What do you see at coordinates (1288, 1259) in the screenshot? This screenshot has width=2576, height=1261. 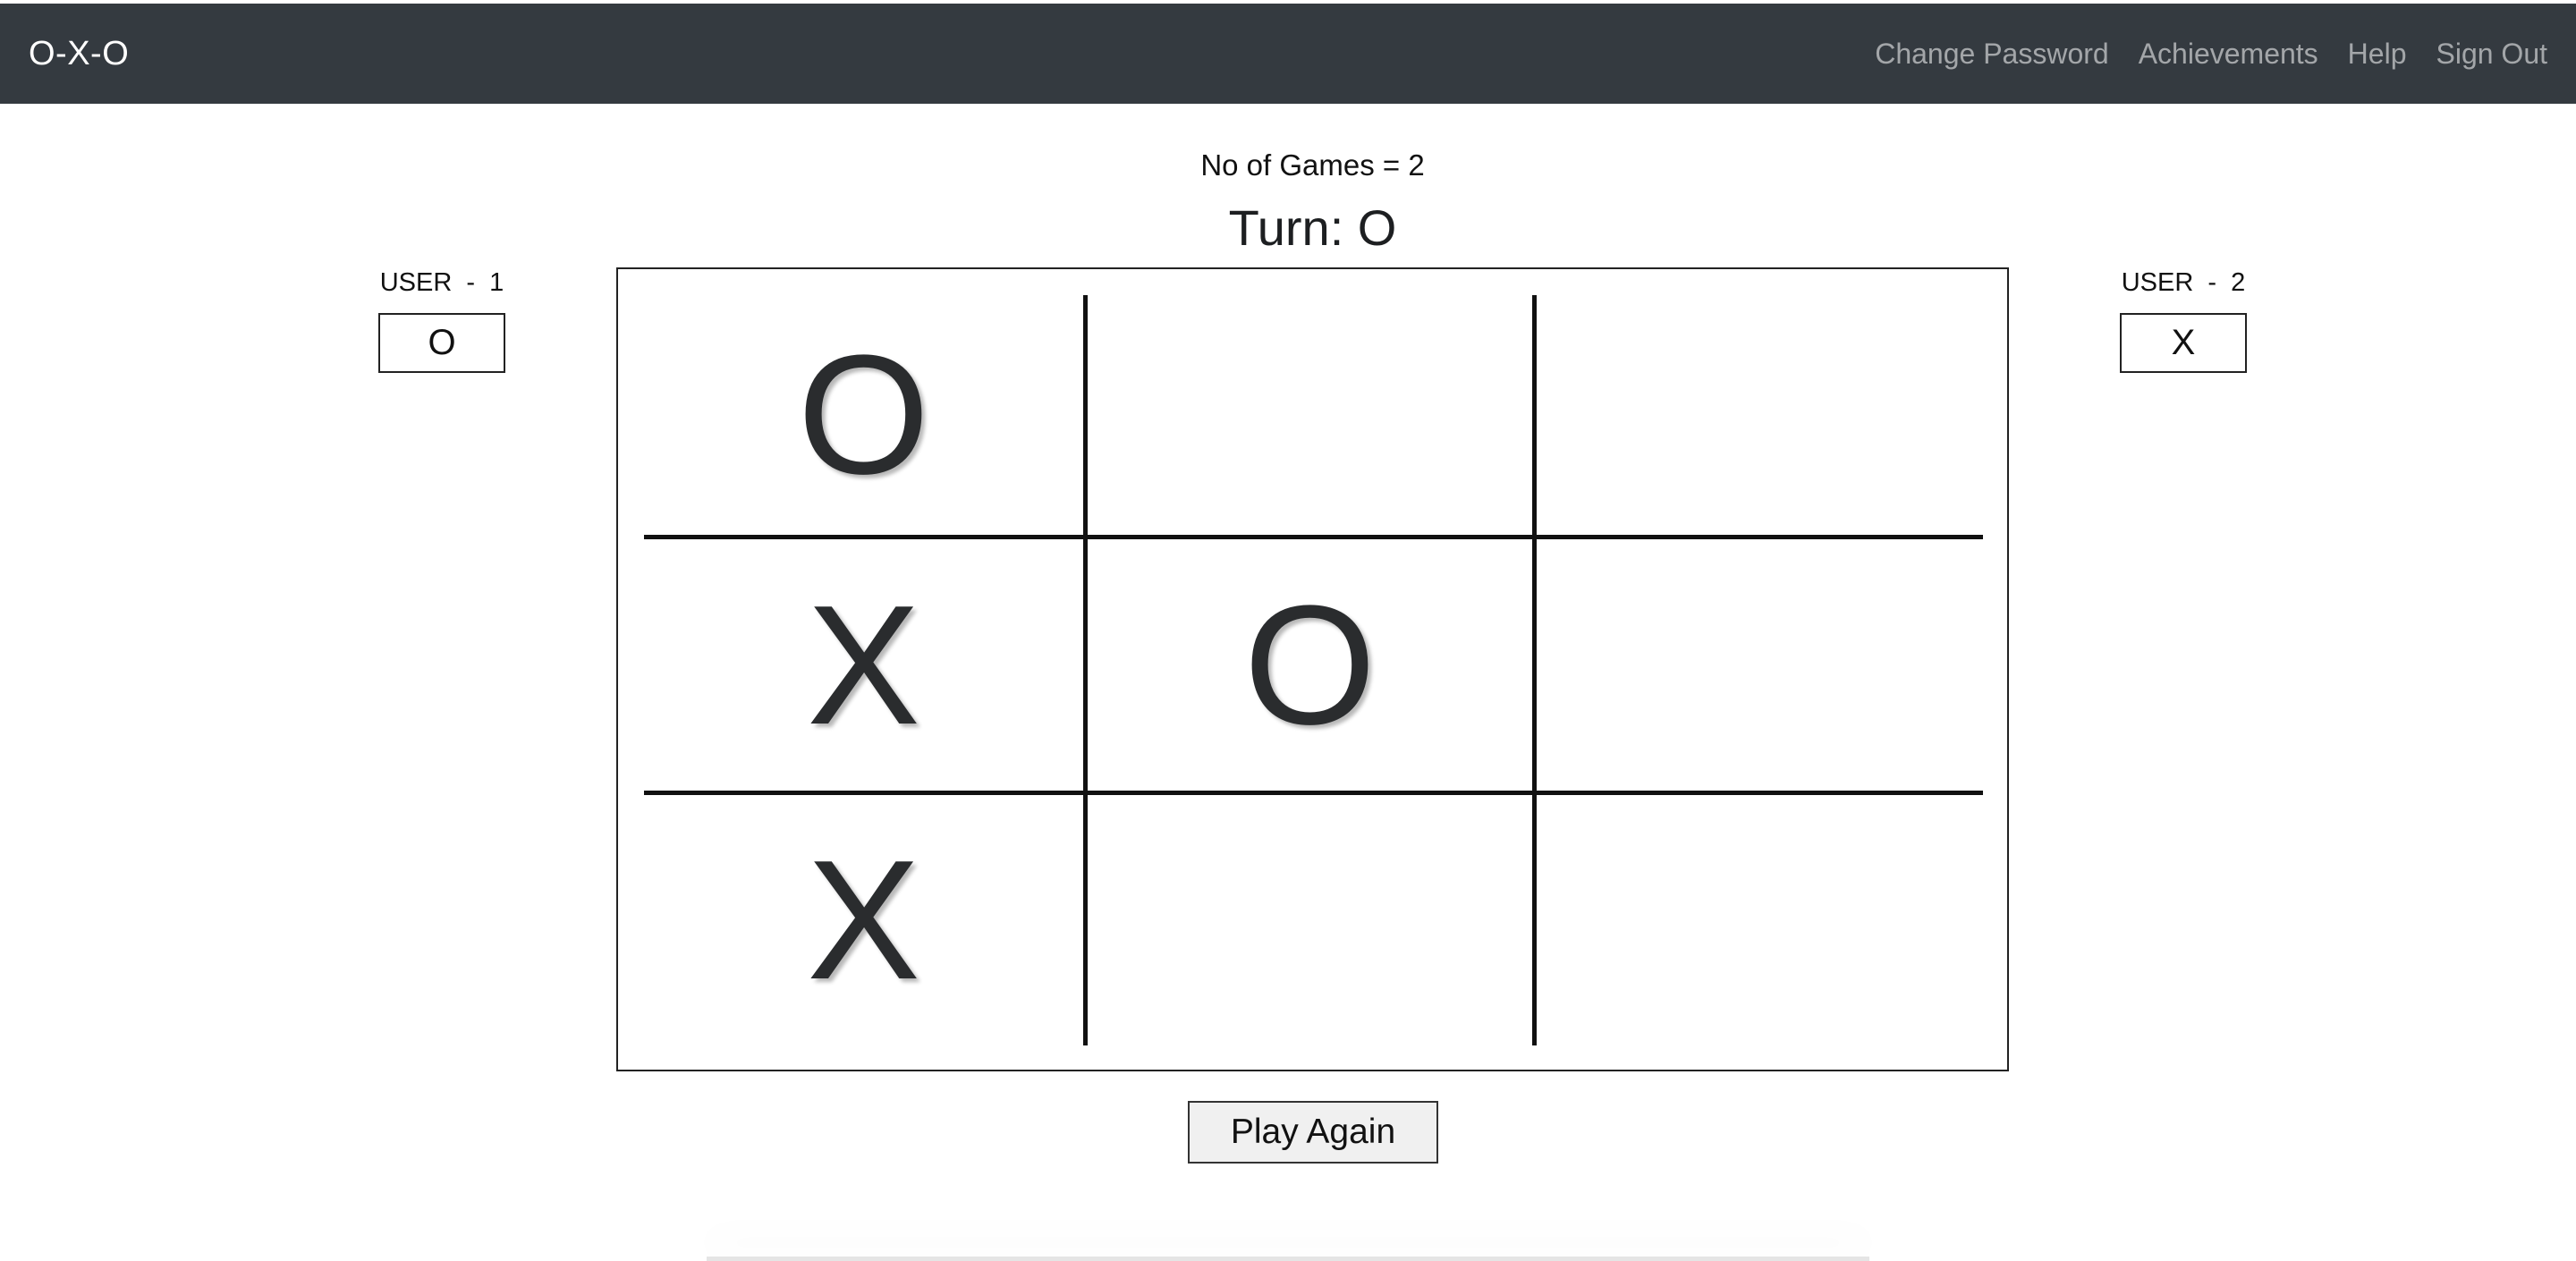 I see `bottom-panel-edge` at bounding box center [1288, 1259].